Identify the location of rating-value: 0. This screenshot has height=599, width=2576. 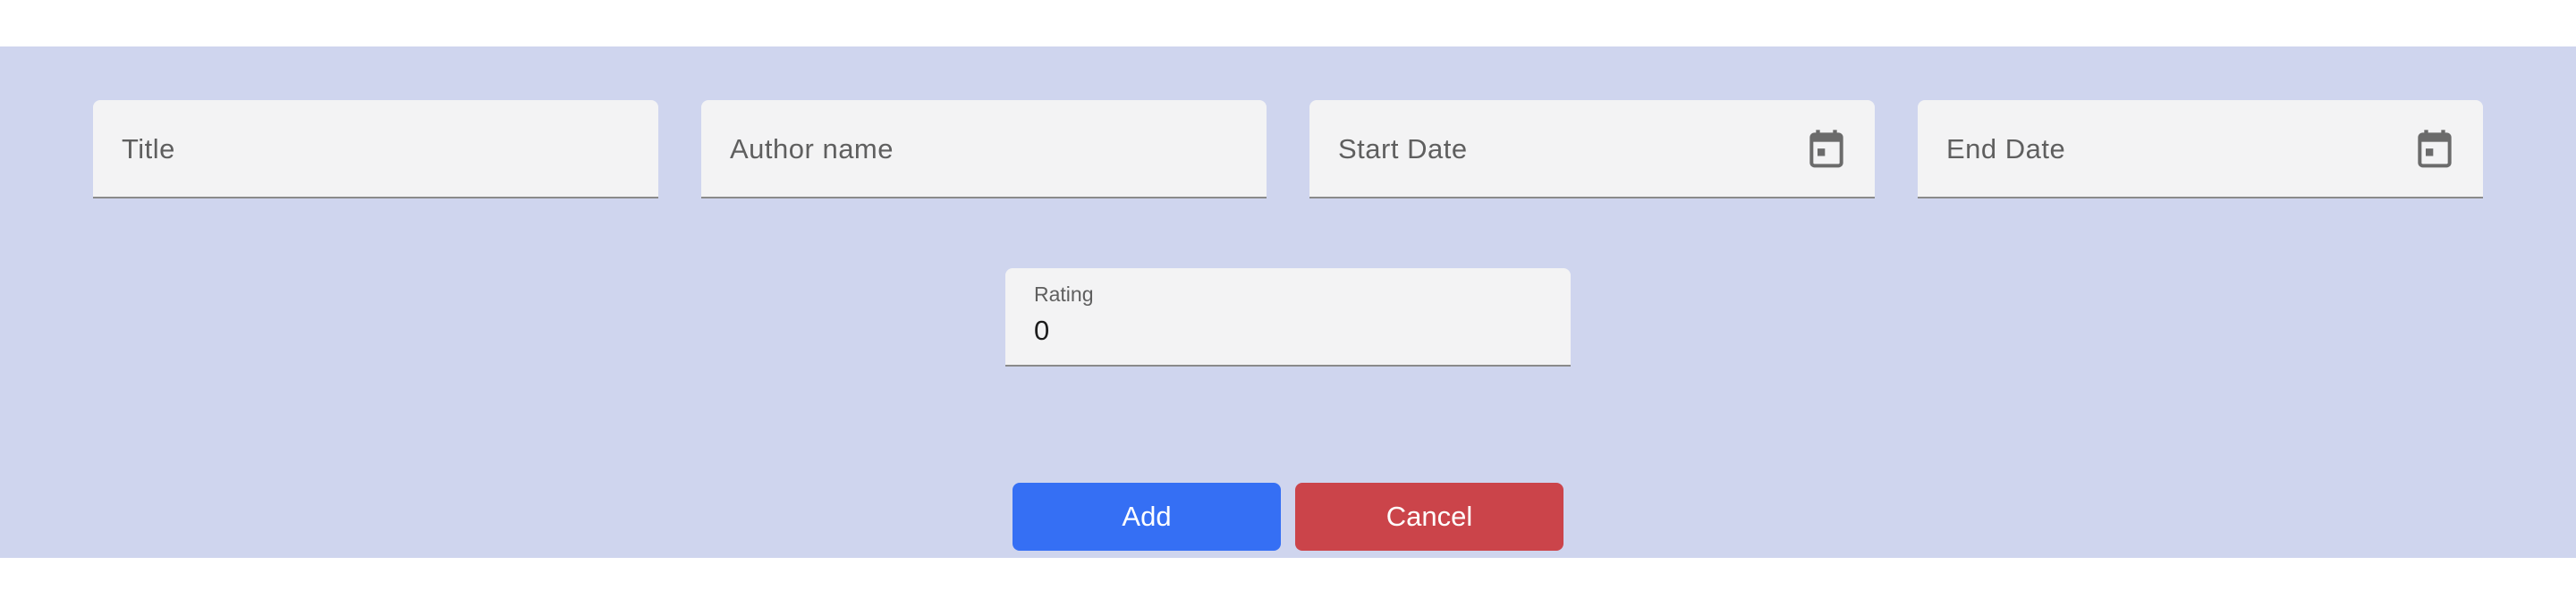
(1041, 331).